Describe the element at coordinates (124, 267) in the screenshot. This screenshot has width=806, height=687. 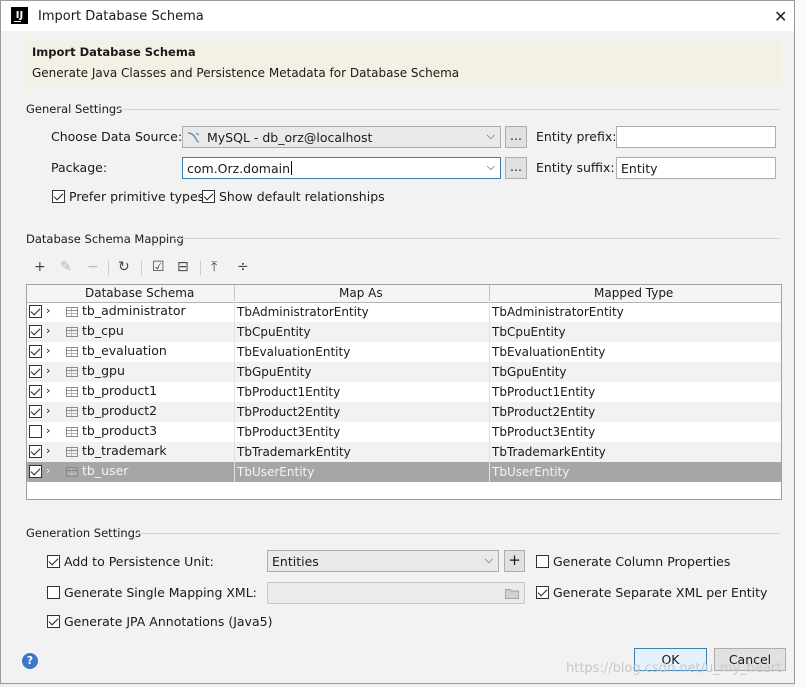
I see `refresh-icon: ↻` at that location.